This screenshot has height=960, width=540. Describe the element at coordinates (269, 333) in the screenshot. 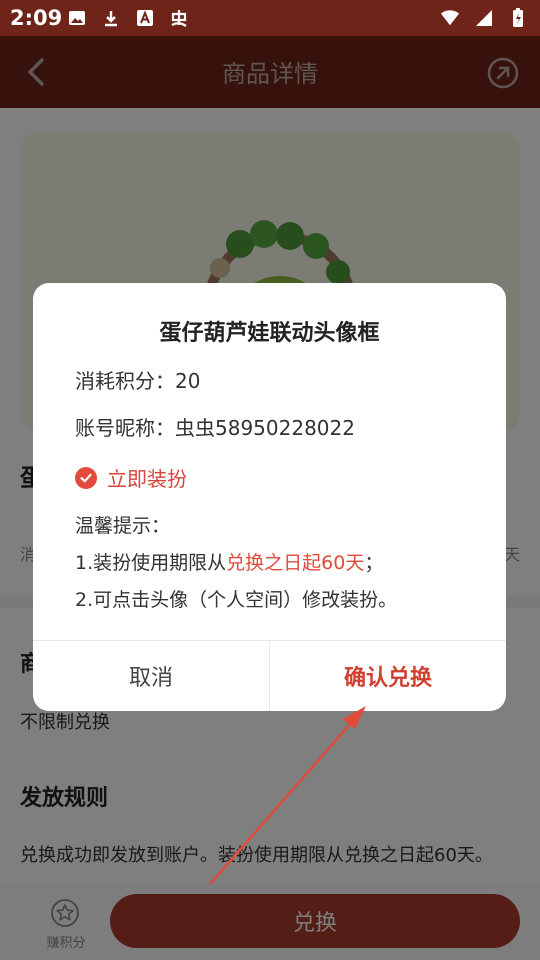

I see `dialog-title: 蛋仔葫芦娃联动头像框` at that location.